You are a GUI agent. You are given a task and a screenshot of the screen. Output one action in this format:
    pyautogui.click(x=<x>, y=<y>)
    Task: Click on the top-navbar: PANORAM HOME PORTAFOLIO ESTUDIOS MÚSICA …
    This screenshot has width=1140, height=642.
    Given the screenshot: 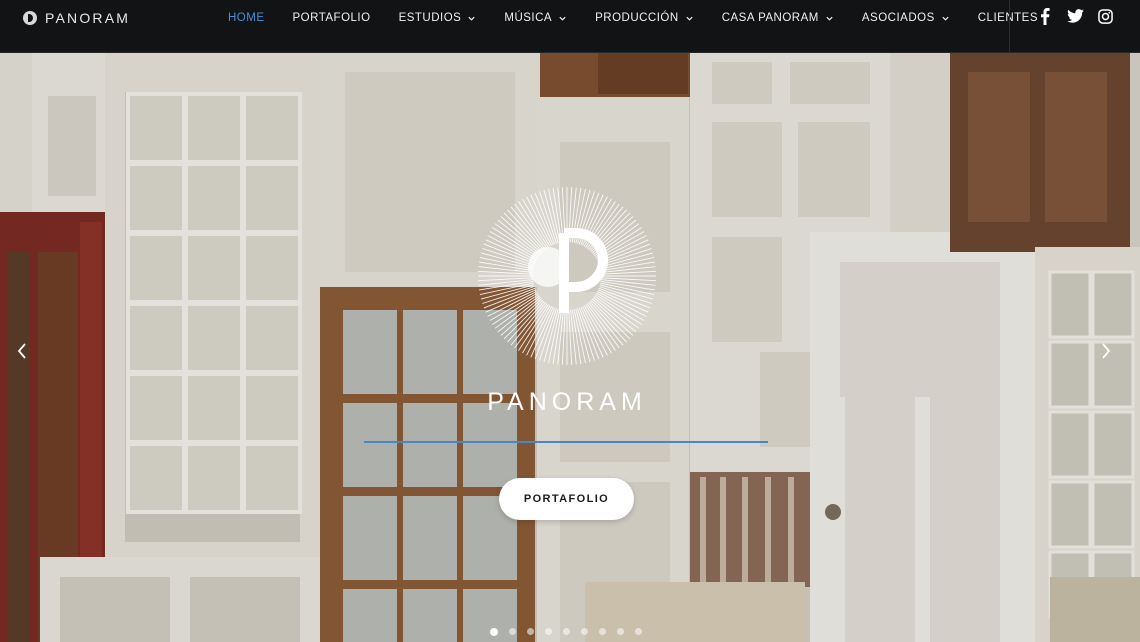 What is the action you would take?
    pyautogui.click(x=570, y=26)
    